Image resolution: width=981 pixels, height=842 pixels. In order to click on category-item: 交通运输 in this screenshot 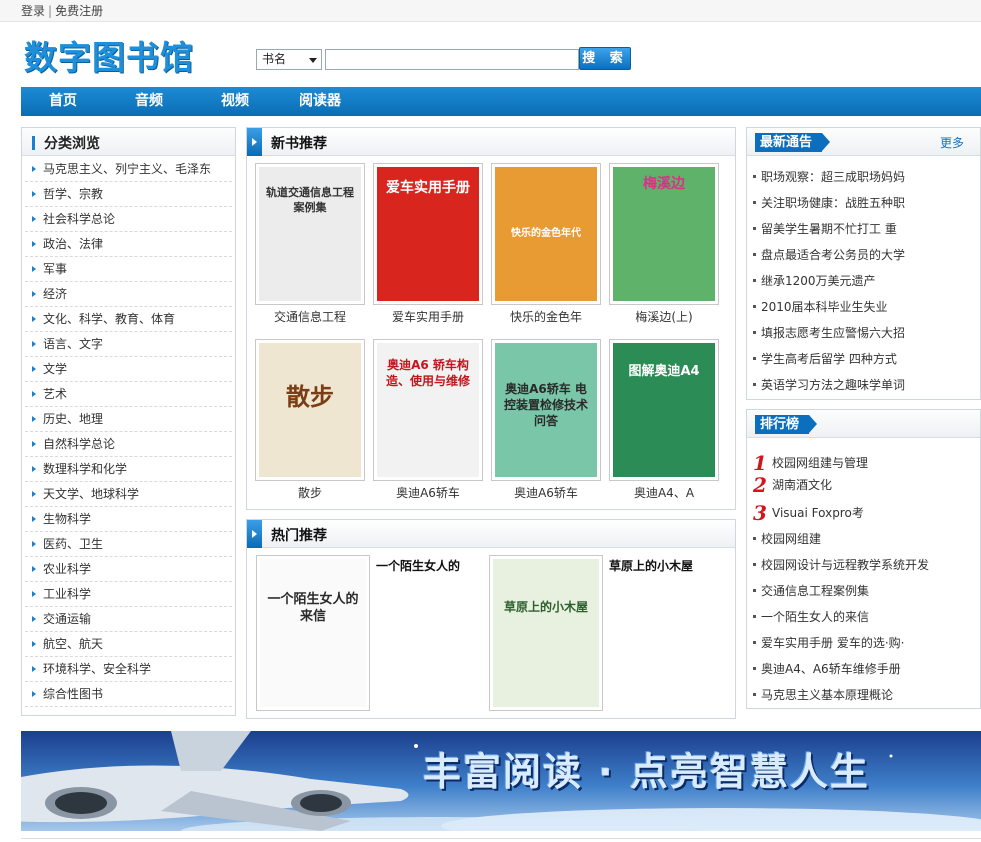, I will do `click(128, 619)`.